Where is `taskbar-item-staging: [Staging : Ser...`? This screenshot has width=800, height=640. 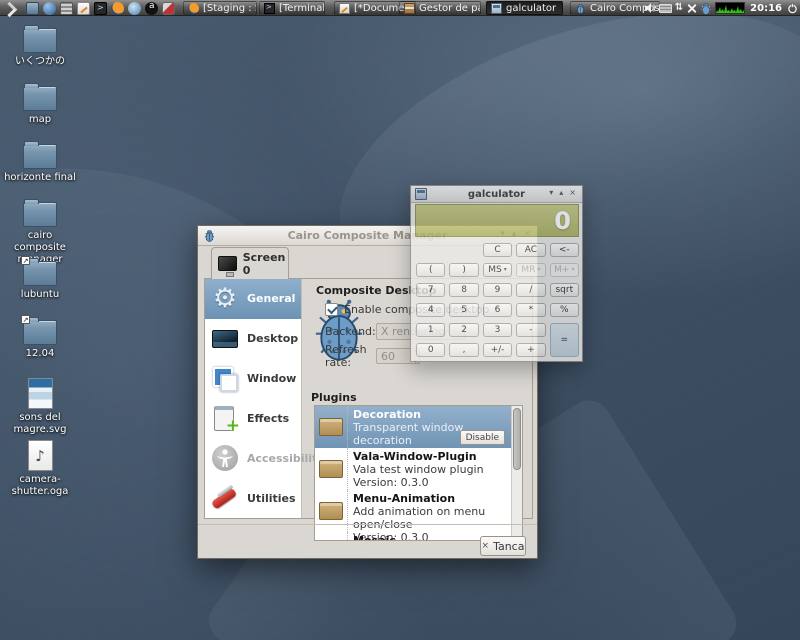
taskbar-item-staging: [Staging : Ser... is located at coordinates (220, 8).